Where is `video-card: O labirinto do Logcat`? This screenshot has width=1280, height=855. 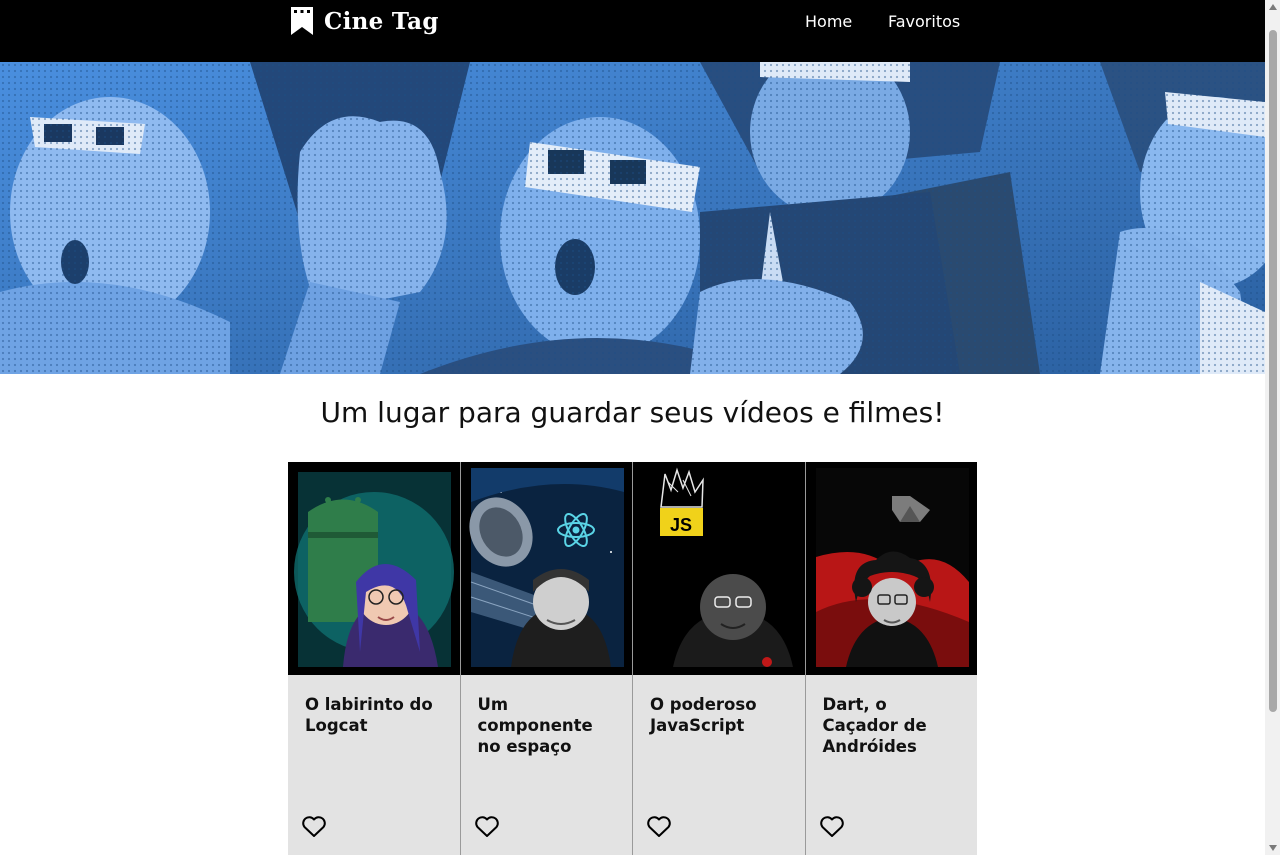
video-card: O labirinto do Logcat is located at coordinates (374, 658).